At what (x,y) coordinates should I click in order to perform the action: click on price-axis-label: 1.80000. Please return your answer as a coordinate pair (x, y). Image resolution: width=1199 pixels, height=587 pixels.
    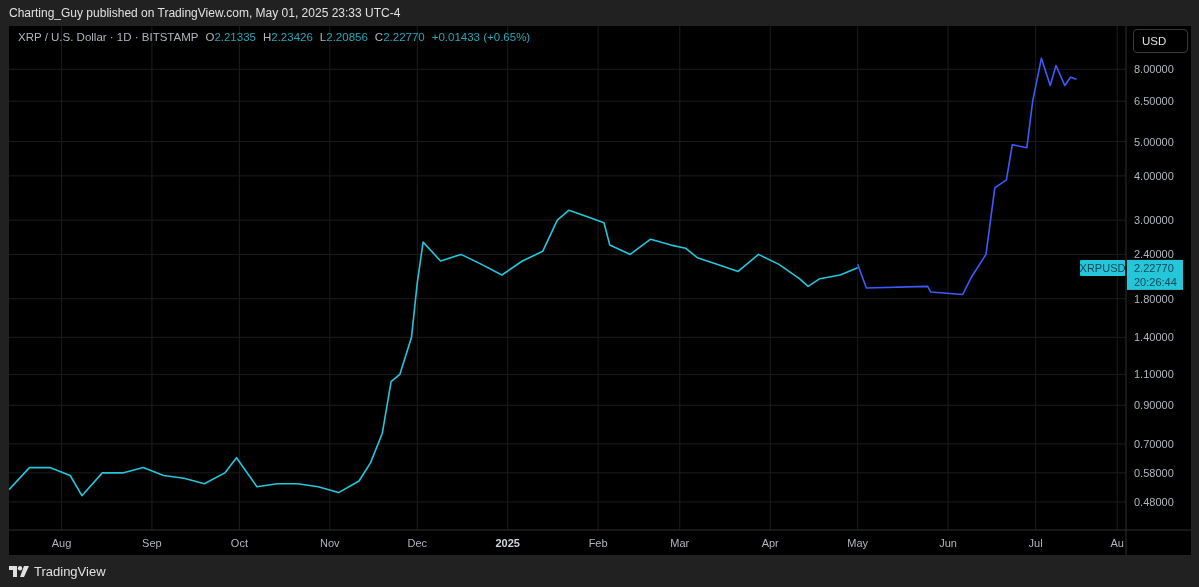
    Looking at the image, I should click on (1154, 298).